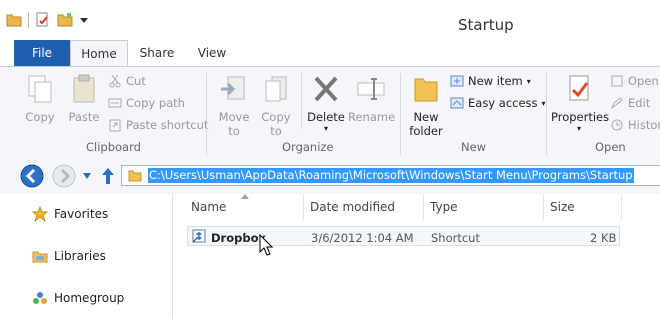  Describe the element at coordinates (276, 105) in the screenshot. I see `copy-to-button: Copy to` at that location.